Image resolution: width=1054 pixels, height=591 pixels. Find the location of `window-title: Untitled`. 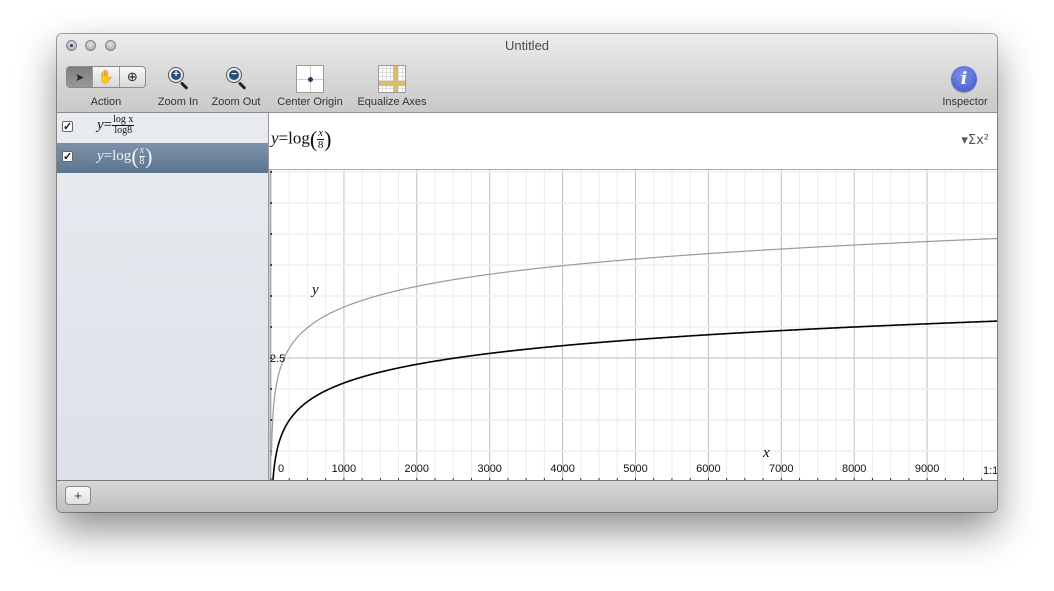

window-title: Untitled is located at coordinates (527, 45).